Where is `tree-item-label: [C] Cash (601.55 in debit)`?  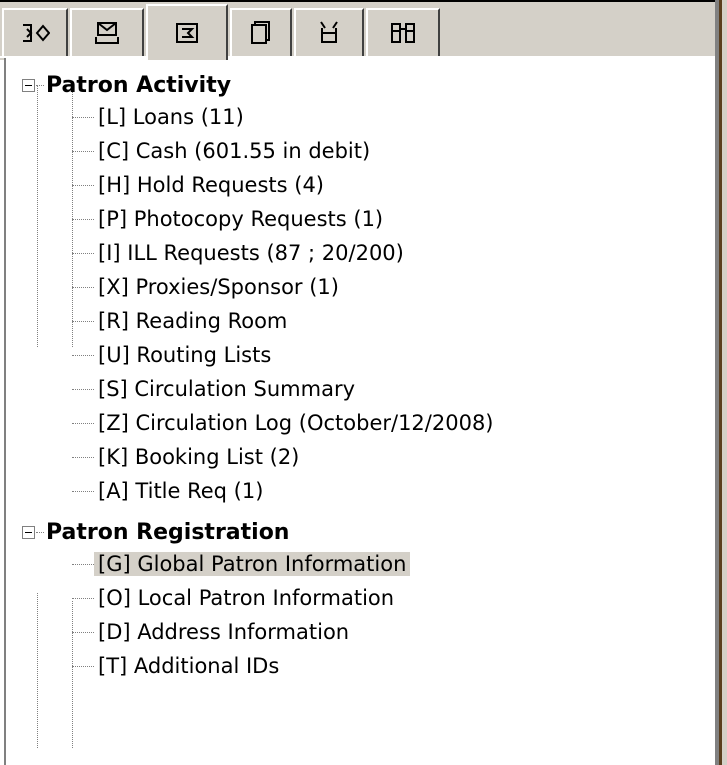 tree-item-label: [C] Cash (601.55 in debit) is located at coordinates (234, 151).